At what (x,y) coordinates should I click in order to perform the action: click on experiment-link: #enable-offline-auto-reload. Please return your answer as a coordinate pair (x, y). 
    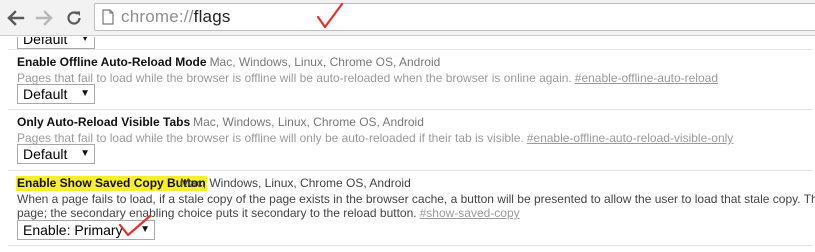
    Looking at the image, I should click on (646, 78).